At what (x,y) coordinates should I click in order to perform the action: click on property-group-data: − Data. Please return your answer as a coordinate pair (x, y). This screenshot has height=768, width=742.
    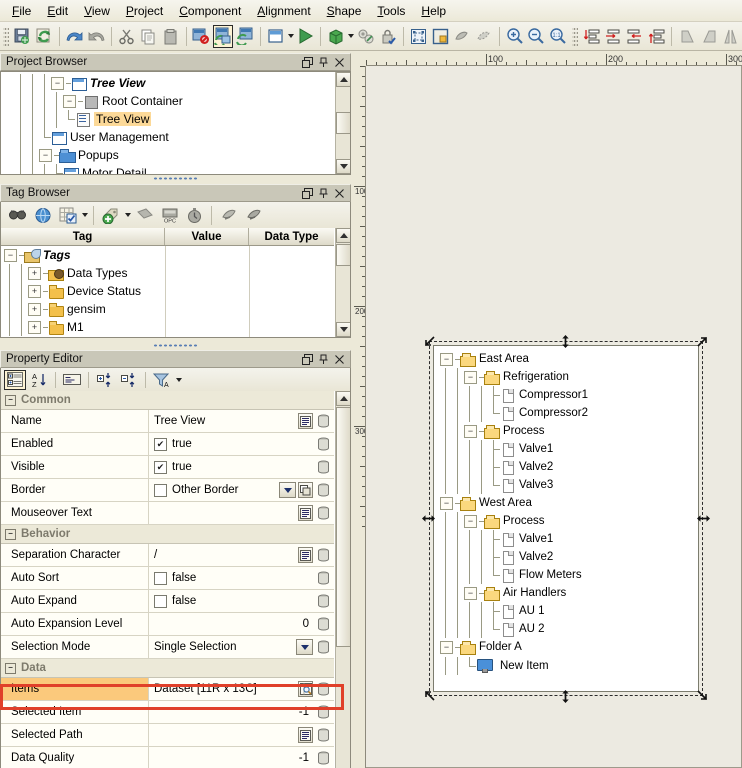
    Looking at the image, I should click on (167, 668).